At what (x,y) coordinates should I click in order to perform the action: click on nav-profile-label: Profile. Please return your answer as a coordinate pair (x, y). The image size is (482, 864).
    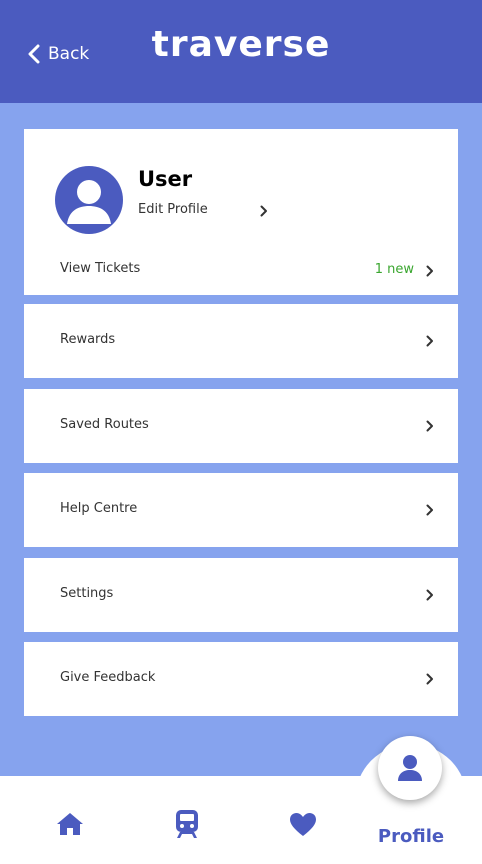
    Looking at the image, I should click on (411, 836).